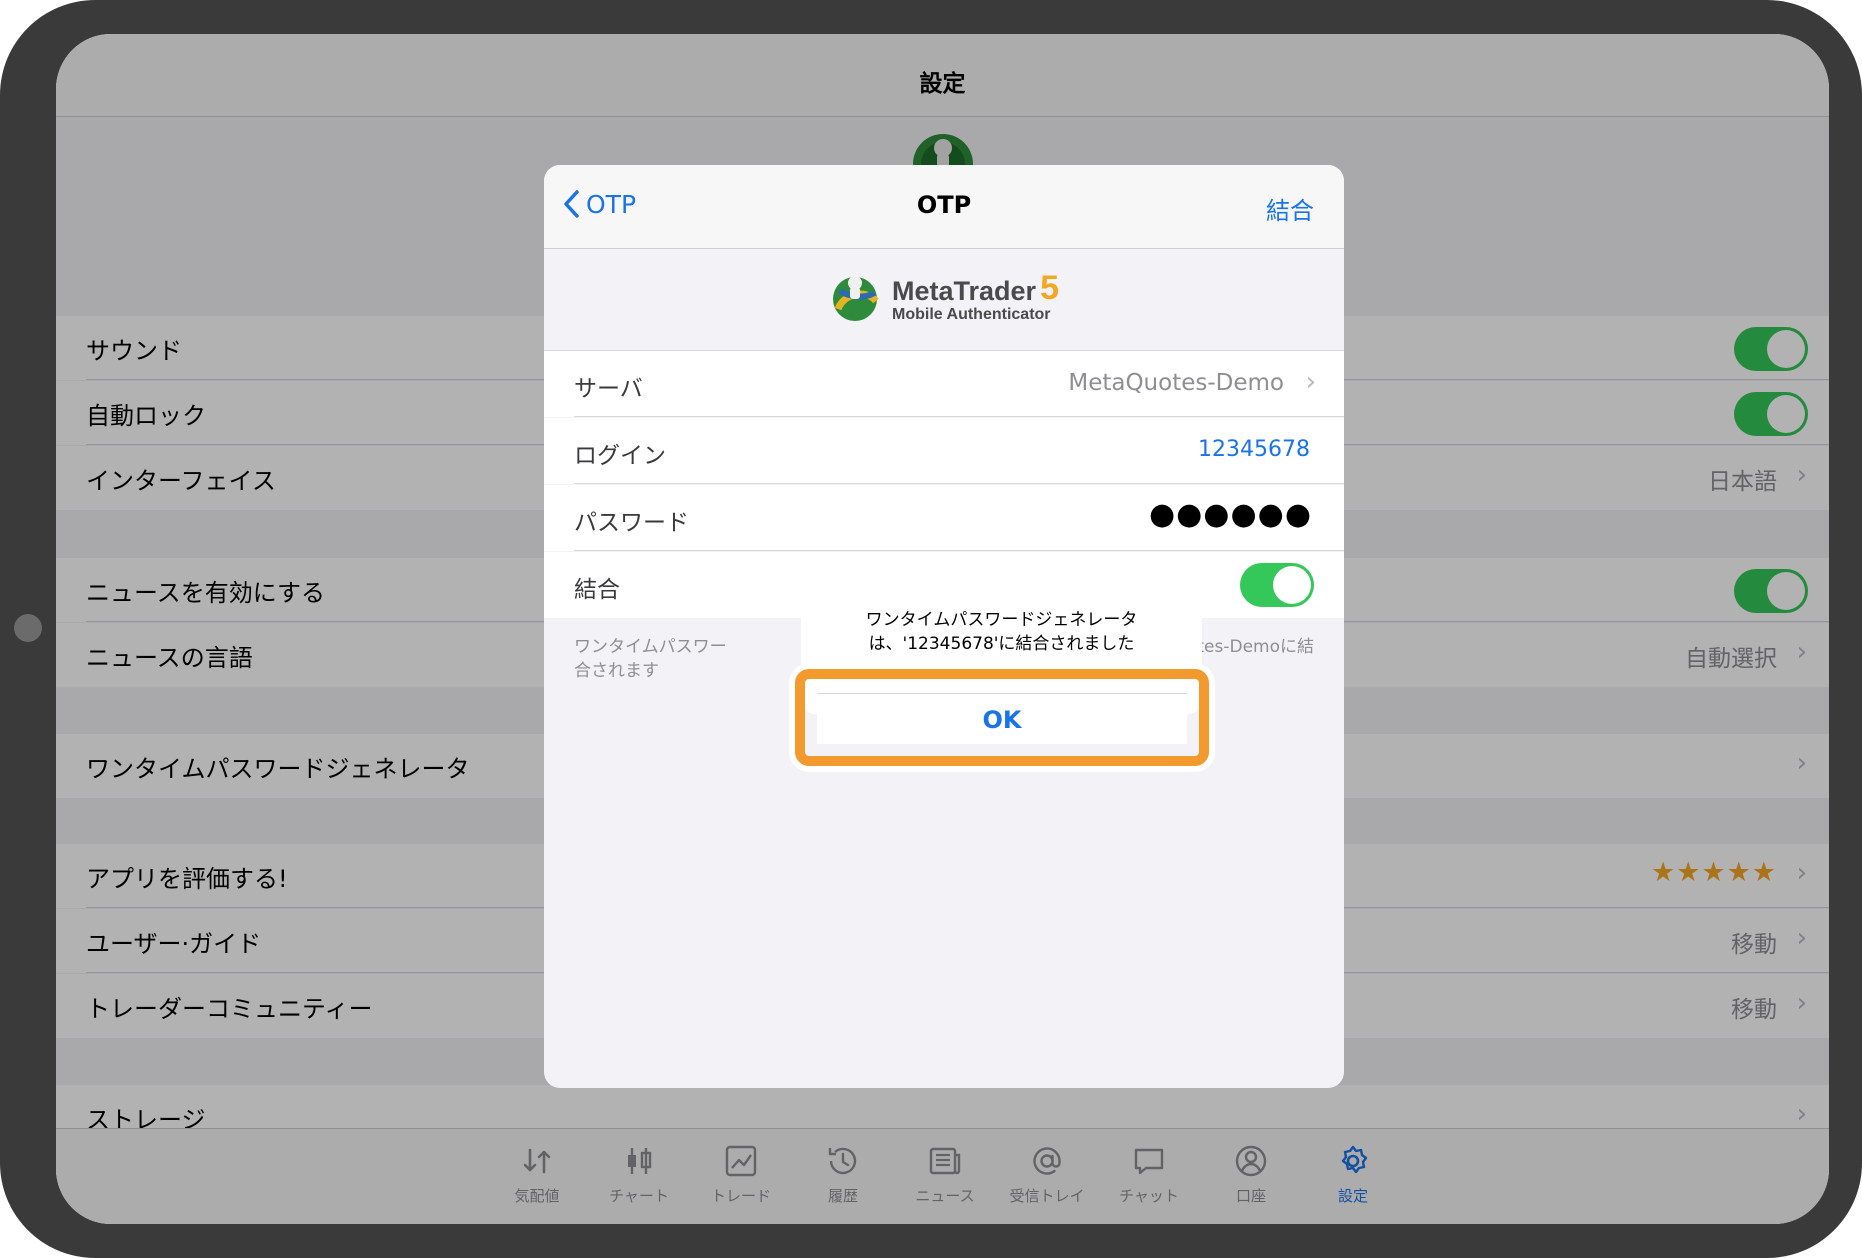 The height and width of the screenshot is (1258, 1862). Describe the element at coordinates (1230, 514) in the screenshot. I see `password-field: ●●●●●●` at that location.